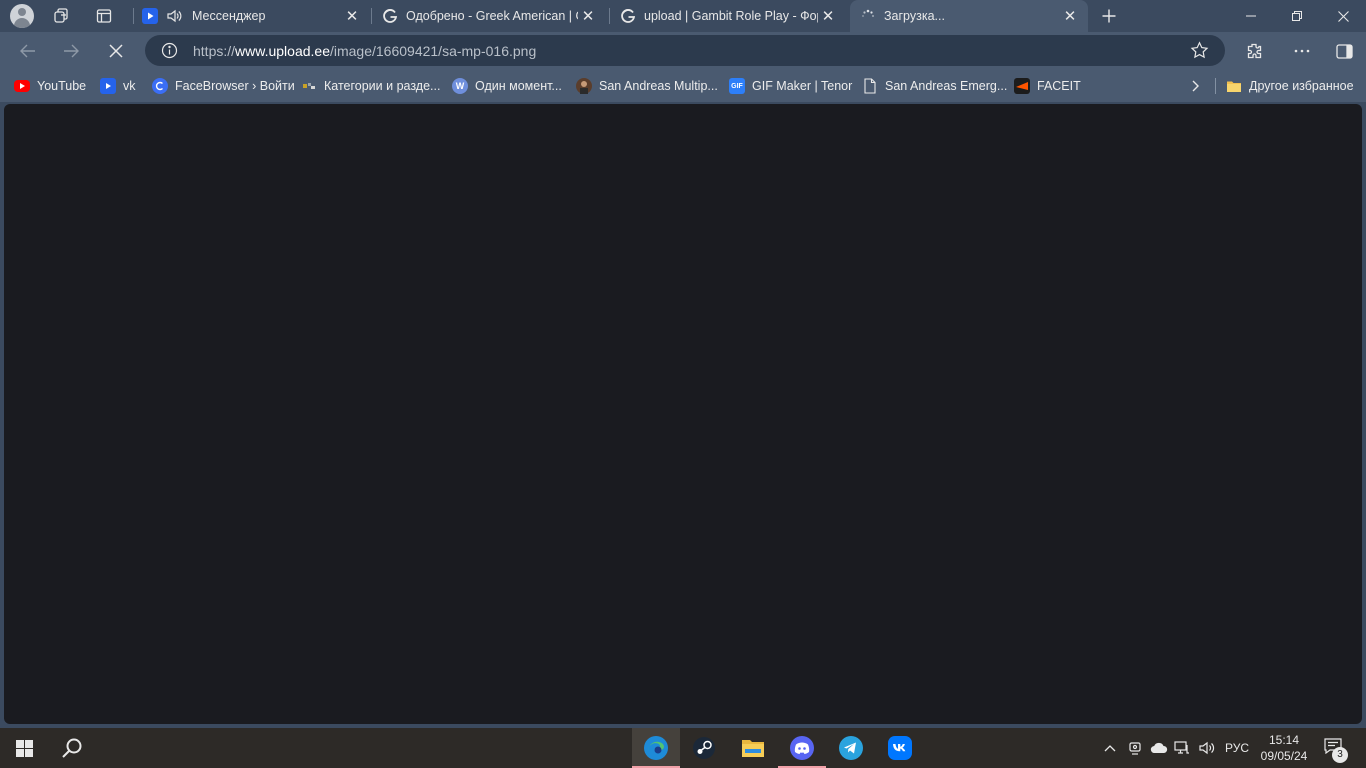 The height and width of the screenshot is (768, 1366). Describe the element at coordinates (1234, 86) in the screenshot. I see `folder-icon` at that location.